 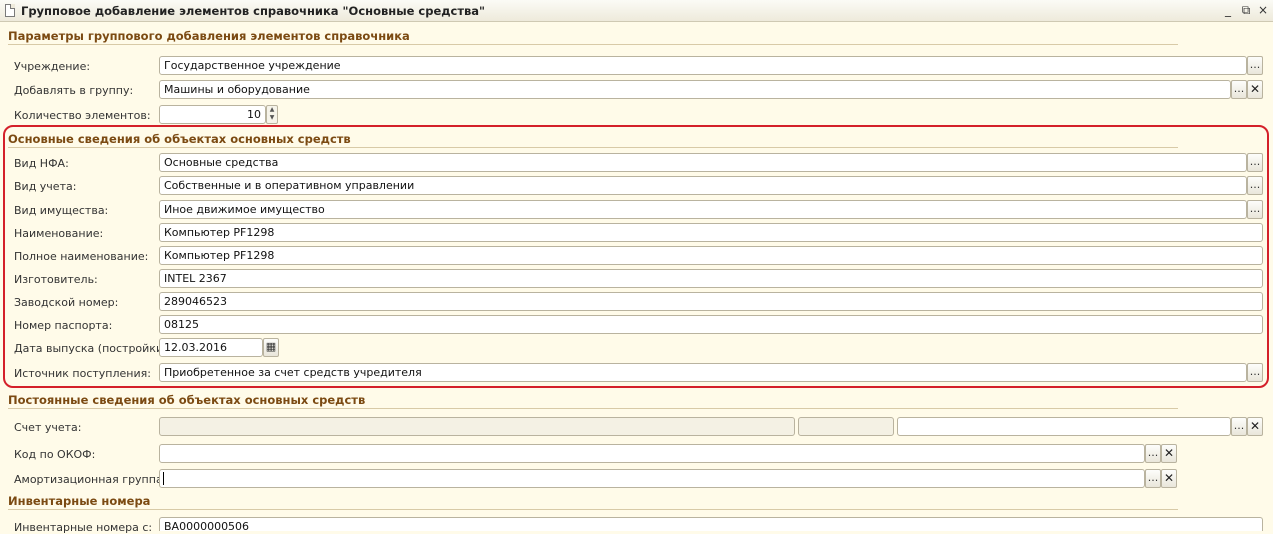 What do you see at coordinates (271, 347) in the screenshot?
I see `calendar-icon: ▦` at bounding box center [271, 347].